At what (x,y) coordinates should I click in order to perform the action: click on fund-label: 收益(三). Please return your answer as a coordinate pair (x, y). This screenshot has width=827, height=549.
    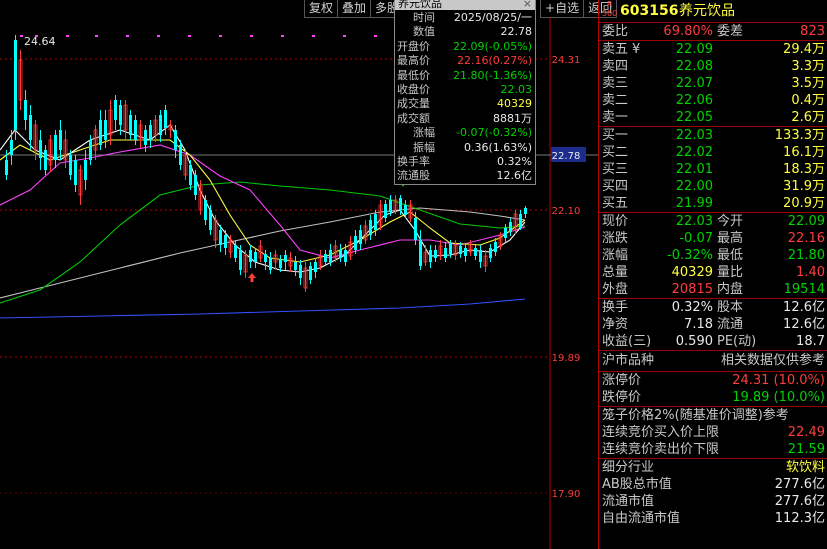
    Looking at the image, I should click on (627, 341).